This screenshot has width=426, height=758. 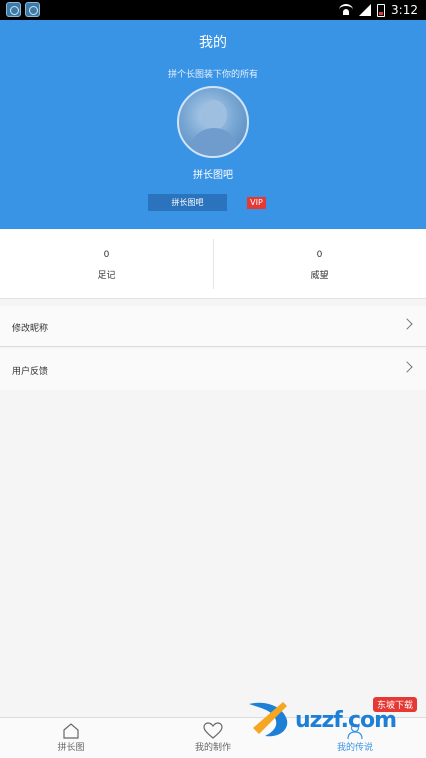 What do you see at coordinates (71, 731) in the screenshot?
I see `home-icon` at bounding box center [71, 731].